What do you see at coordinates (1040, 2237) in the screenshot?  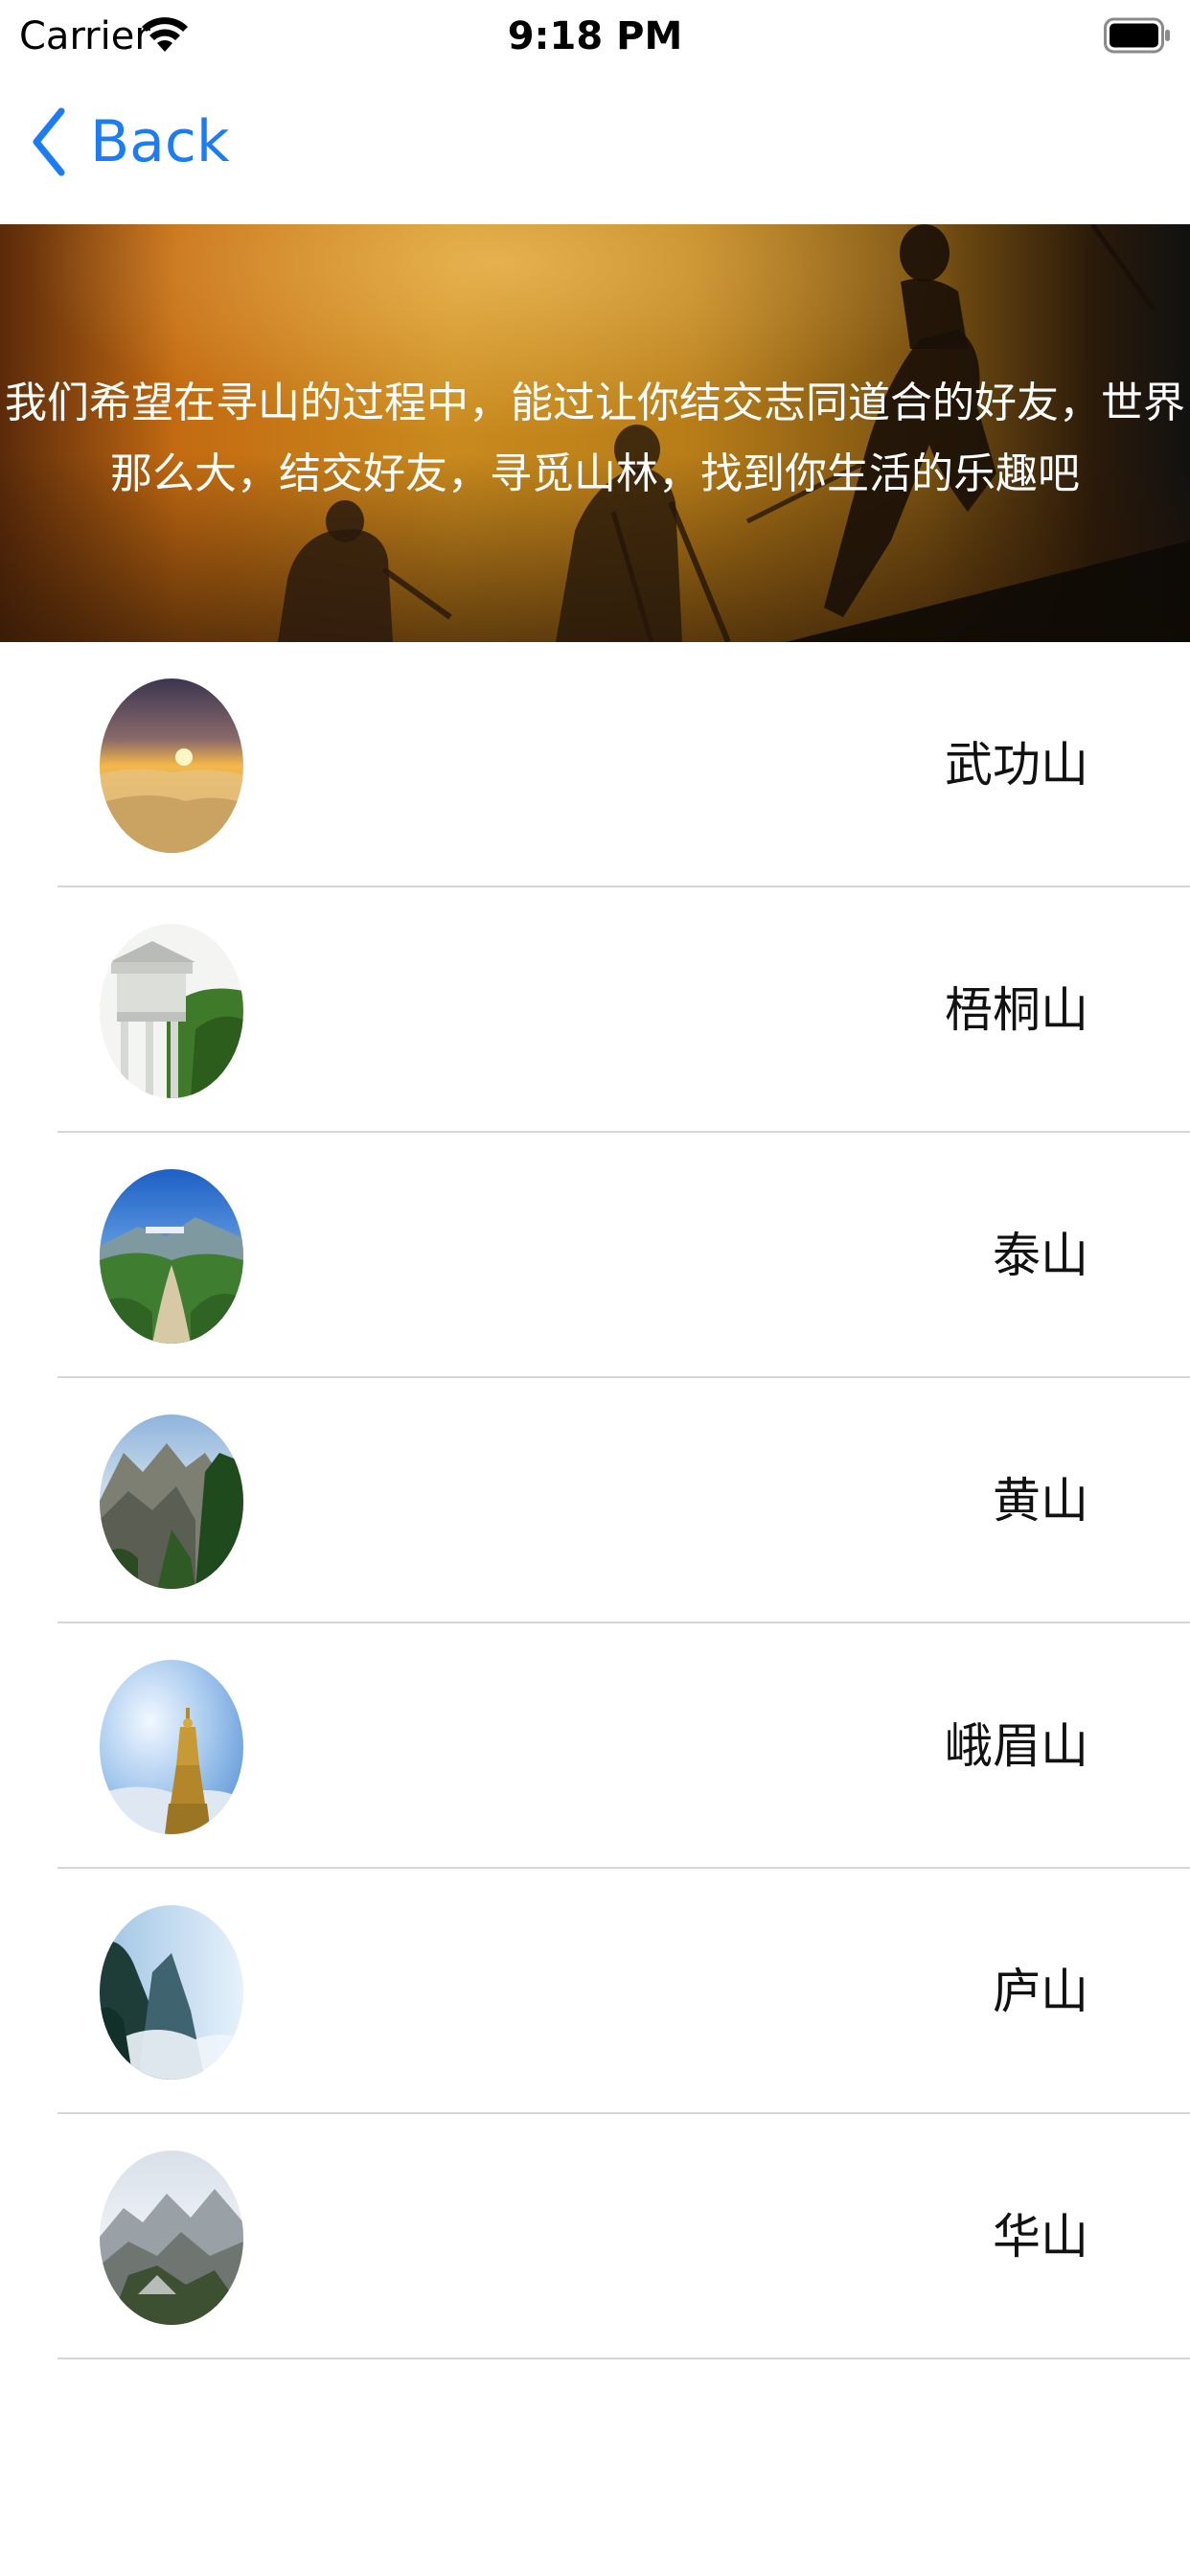 I see `mountain-name: 华山` at bounding box center [1040, 2237].